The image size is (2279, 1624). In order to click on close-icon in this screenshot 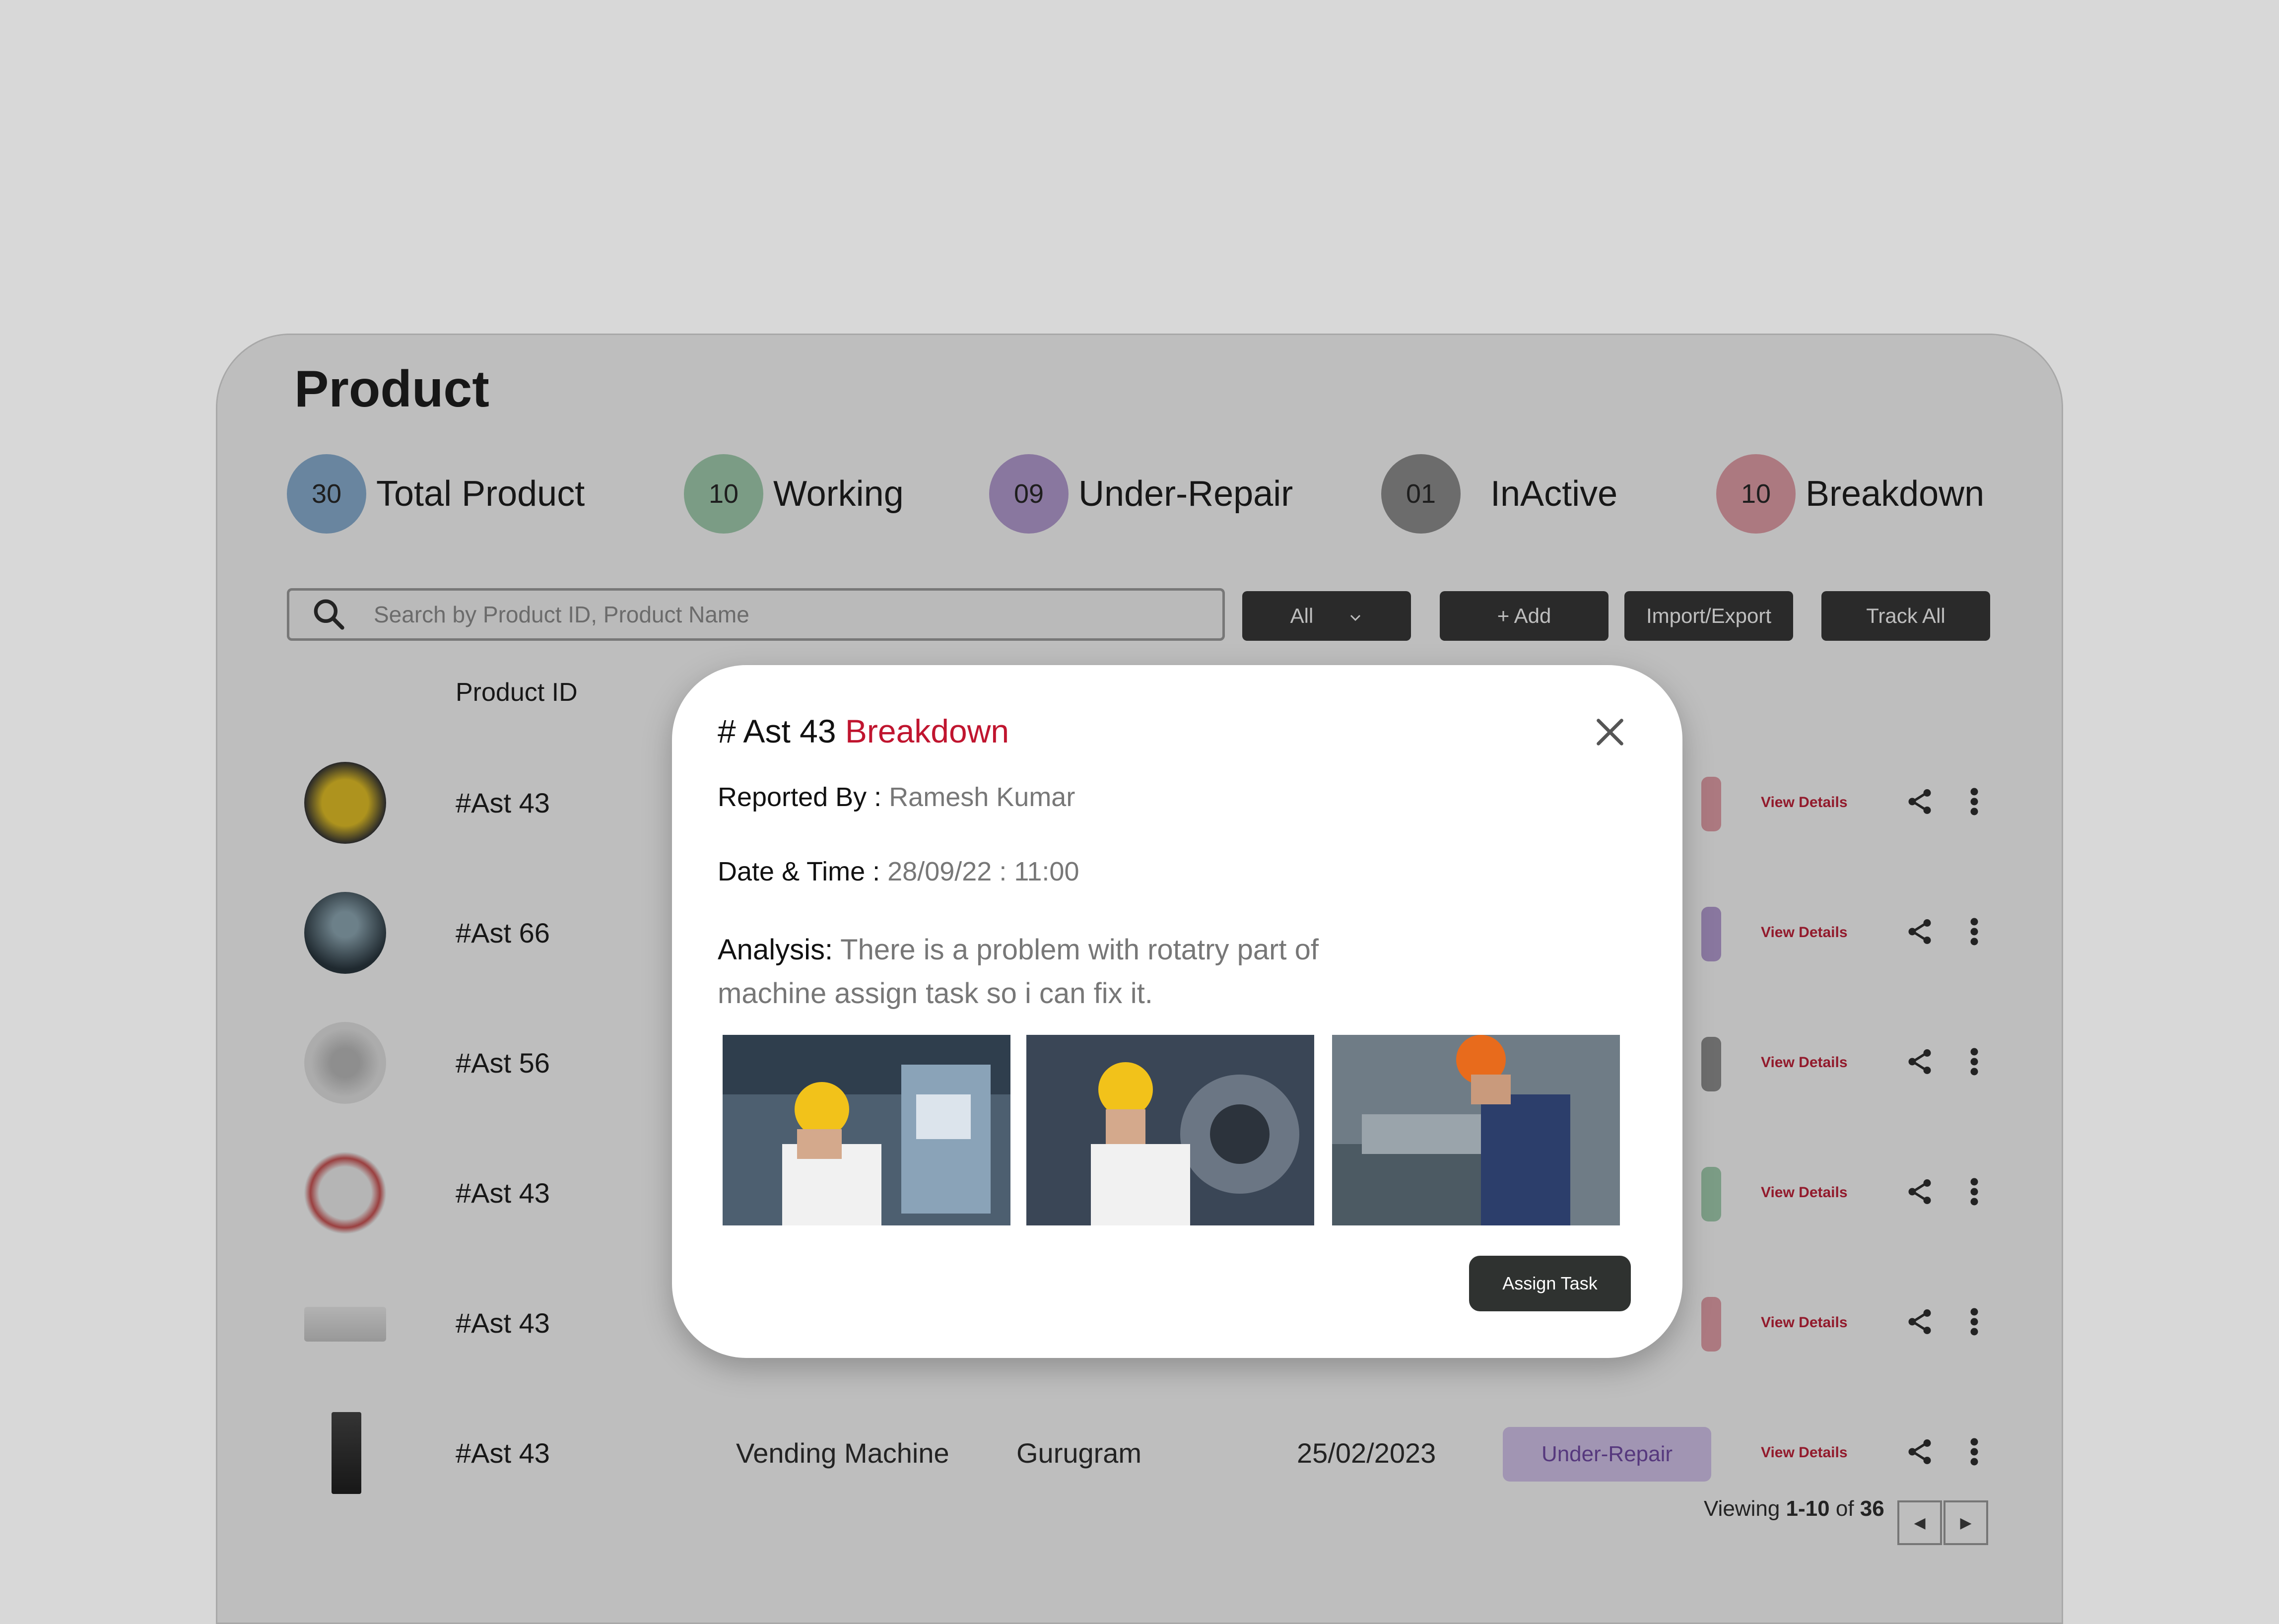, I will do `click(1610, 732)`.